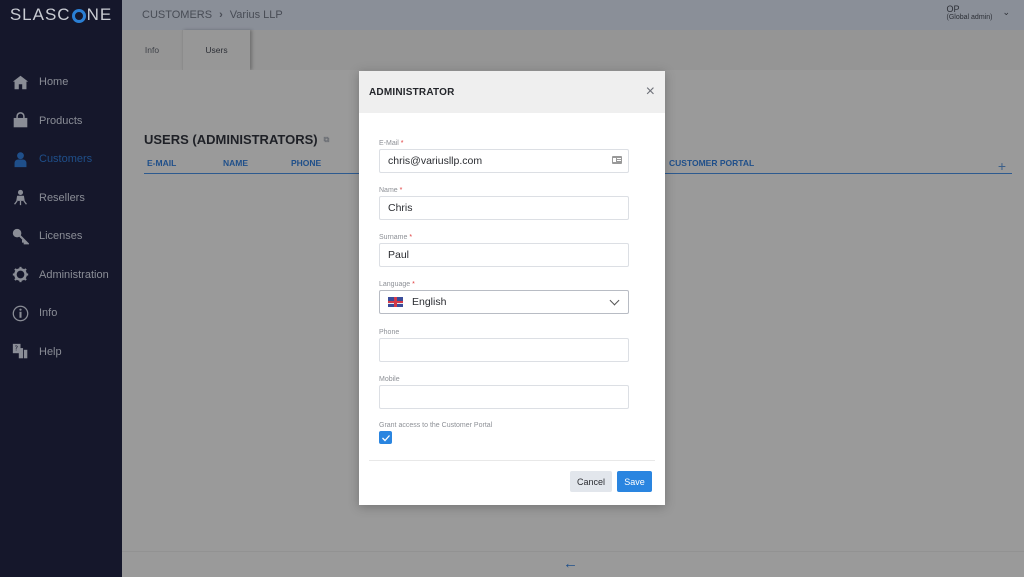 This screenshot has width=1024, height=577. What do you see at coordinates (953, 9) in the screenshot?
I see `user-name: OP` at bounding box center [953, 9].